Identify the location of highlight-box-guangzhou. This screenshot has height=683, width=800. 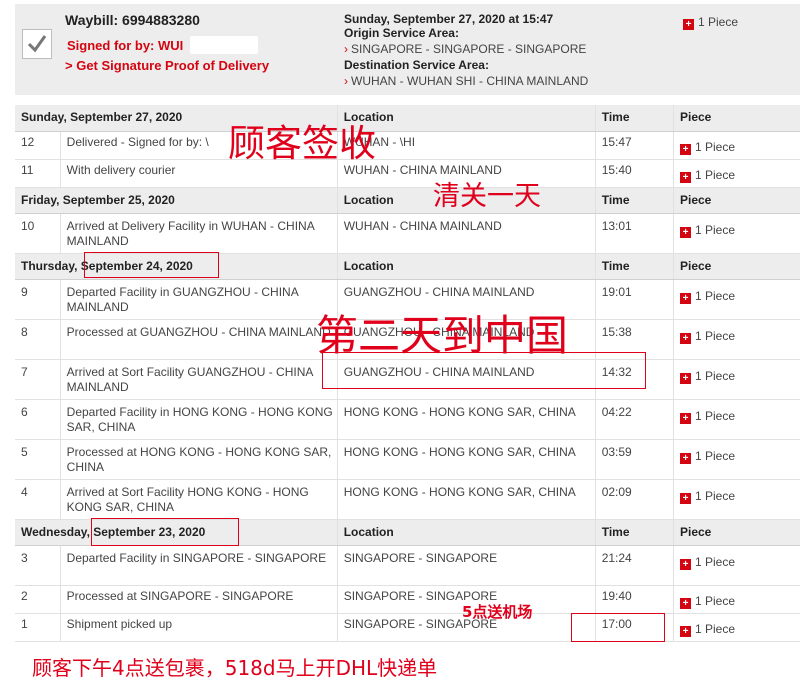
(484, 370).